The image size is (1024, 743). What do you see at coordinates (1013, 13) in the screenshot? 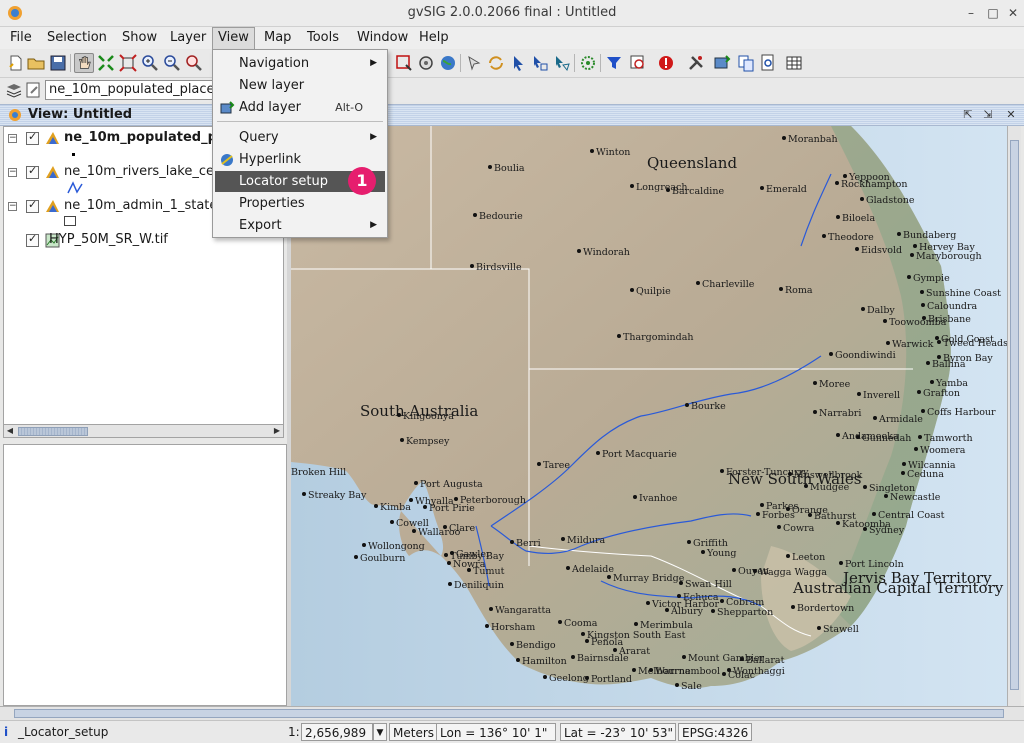
I see `close-icon: ✕` at bounding box center [1013, 13].